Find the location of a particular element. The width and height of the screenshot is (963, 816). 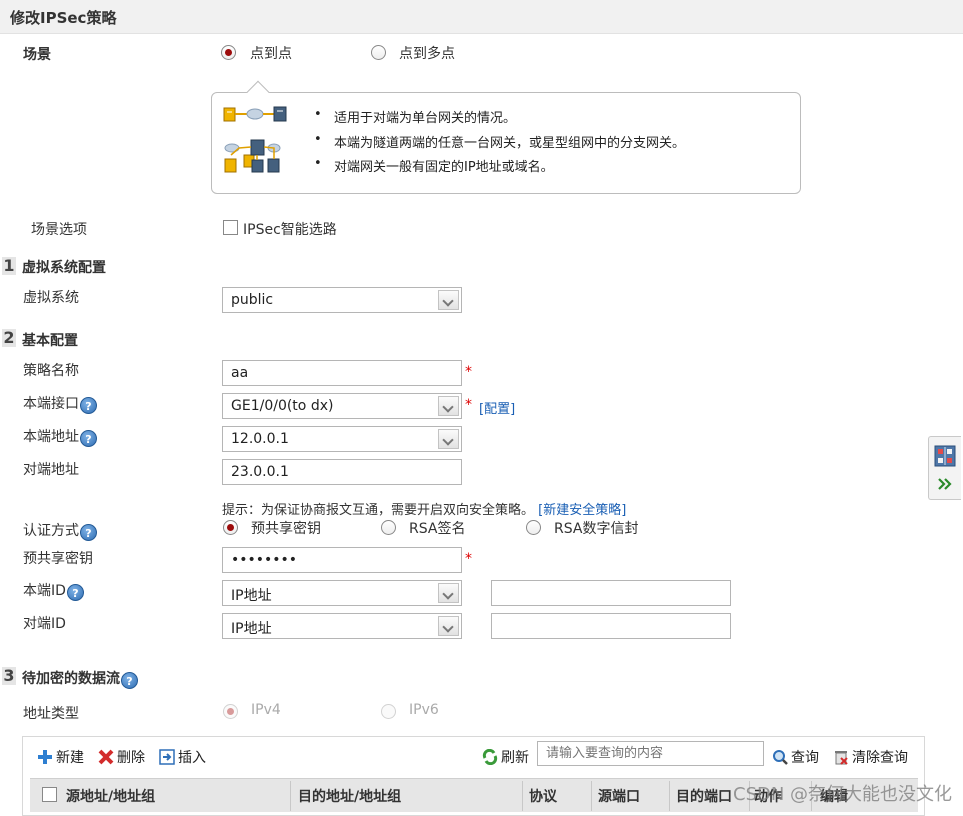

auth-psk-radio is located at coordinates (230, 527).